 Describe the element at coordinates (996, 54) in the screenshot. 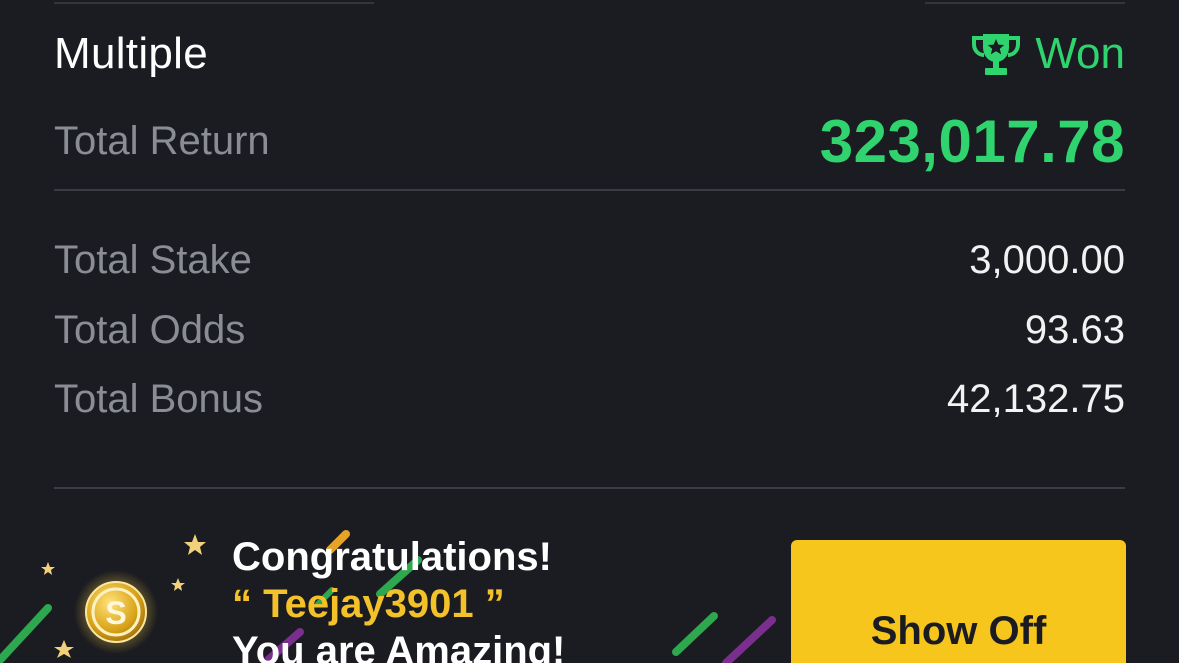

I see `trophy-icon` at that location.